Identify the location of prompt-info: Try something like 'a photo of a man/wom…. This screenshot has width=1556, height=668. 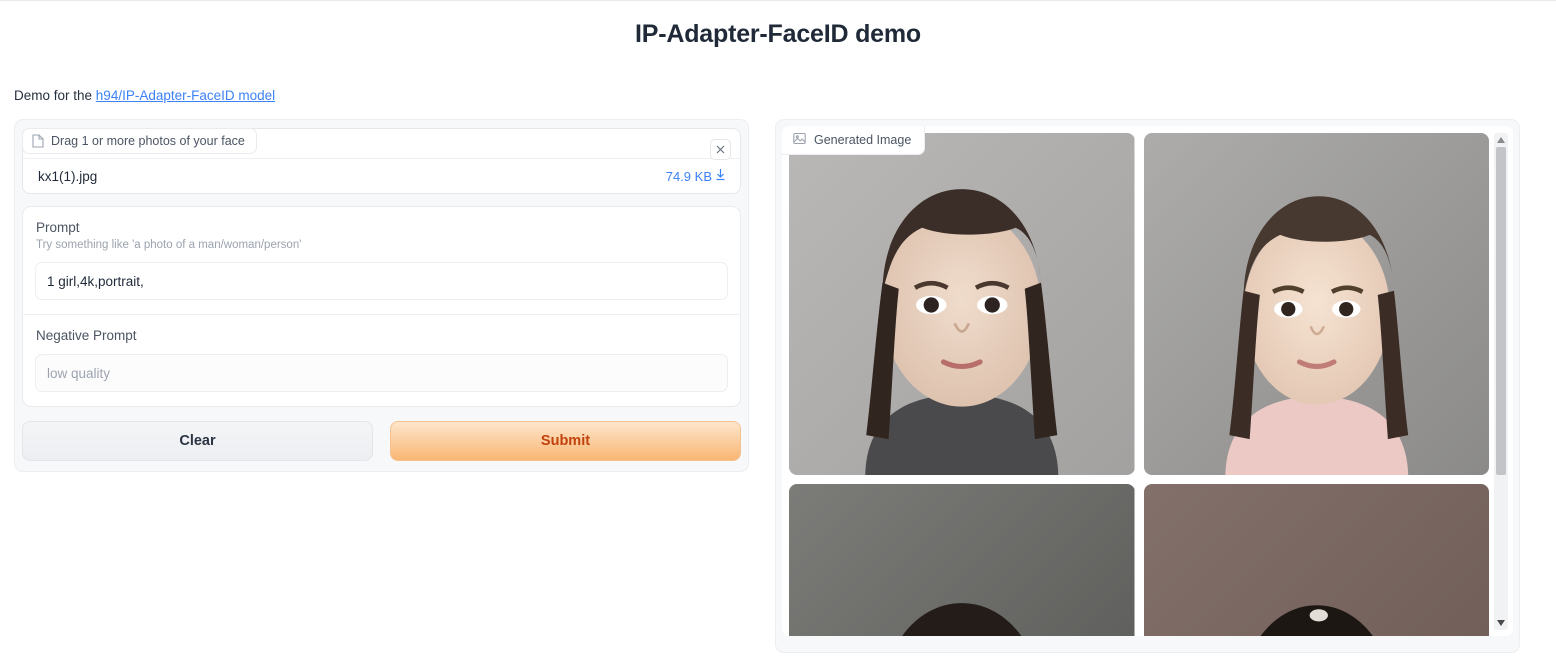
(169, 245).